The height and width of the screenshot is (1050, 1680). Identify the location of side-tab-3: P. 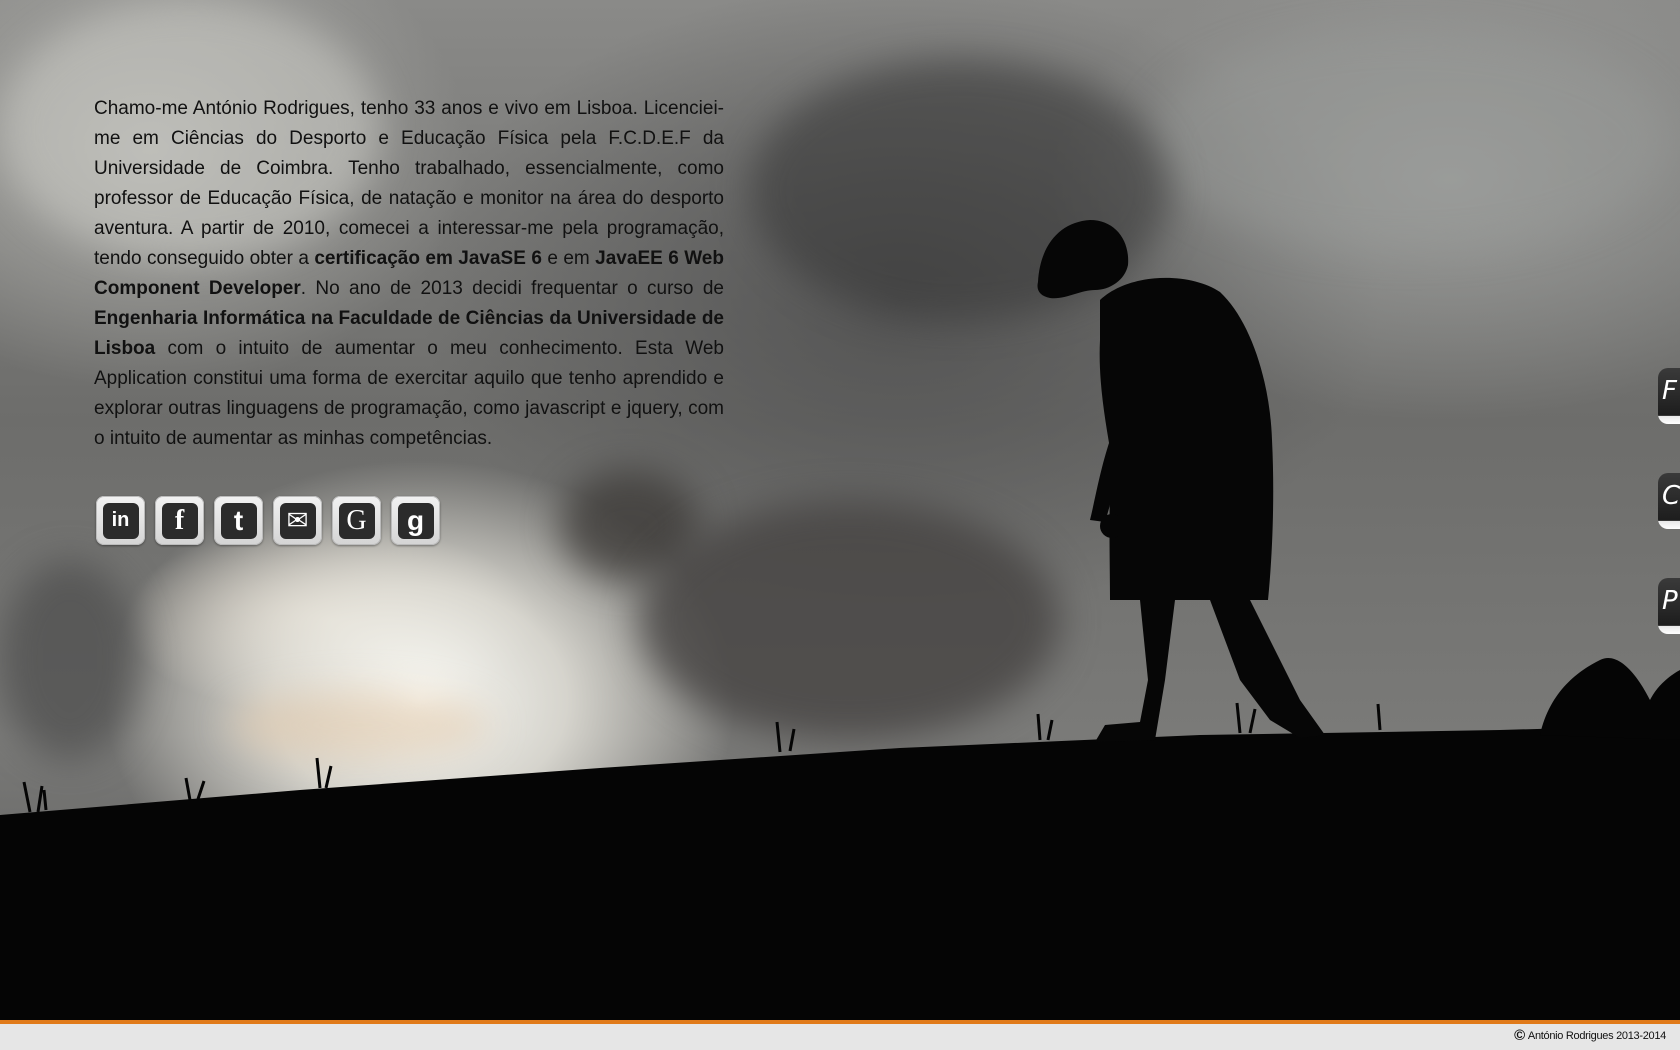
(1669, 606).